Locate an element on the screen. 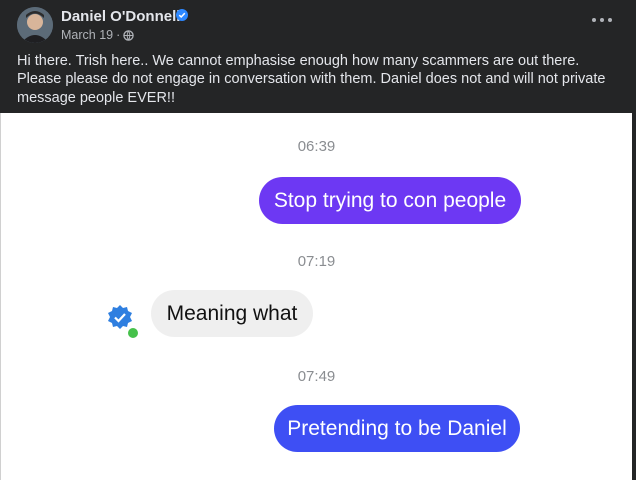  more-options-icon is located at coordinates (602, 20).